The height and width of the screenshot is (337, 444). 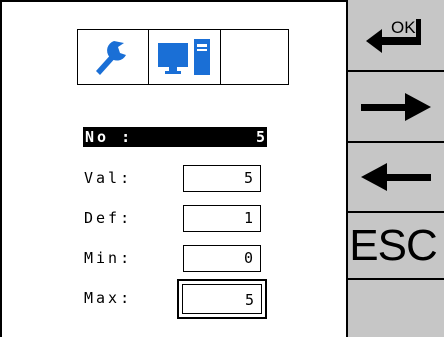 I want to click on arrow-right-icon, so click(x=396, y=106).